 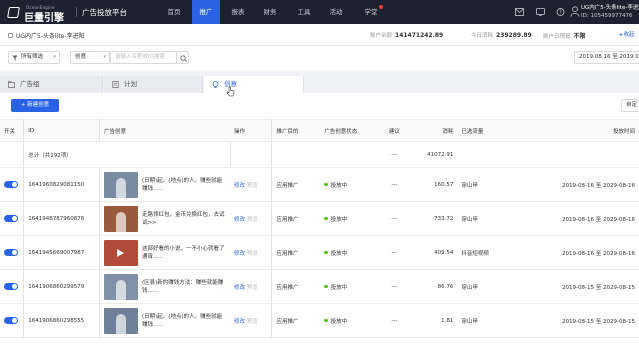 I want to click on collapse-toggle: ◂ 收起, so click(x=627, y=34).